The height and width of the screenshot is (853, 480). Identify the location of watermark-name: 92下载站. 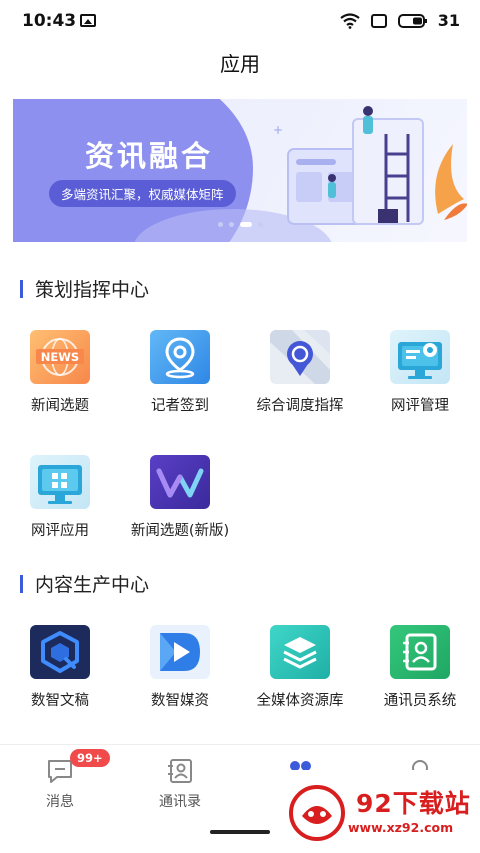
(413, 803).